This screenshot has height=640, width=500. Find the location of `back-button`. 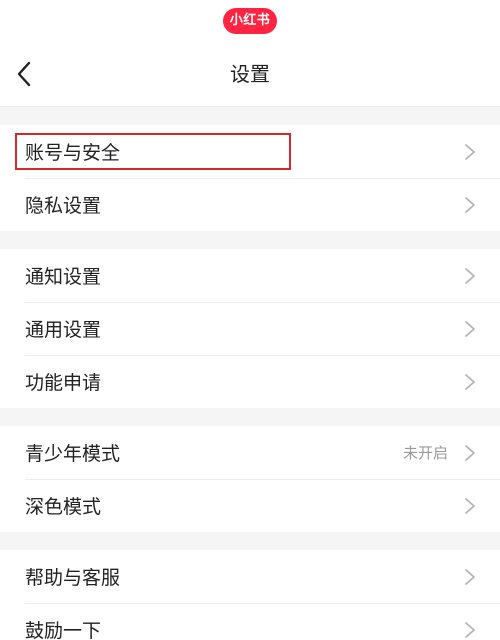

back-button is located at coordinates (32, 75).